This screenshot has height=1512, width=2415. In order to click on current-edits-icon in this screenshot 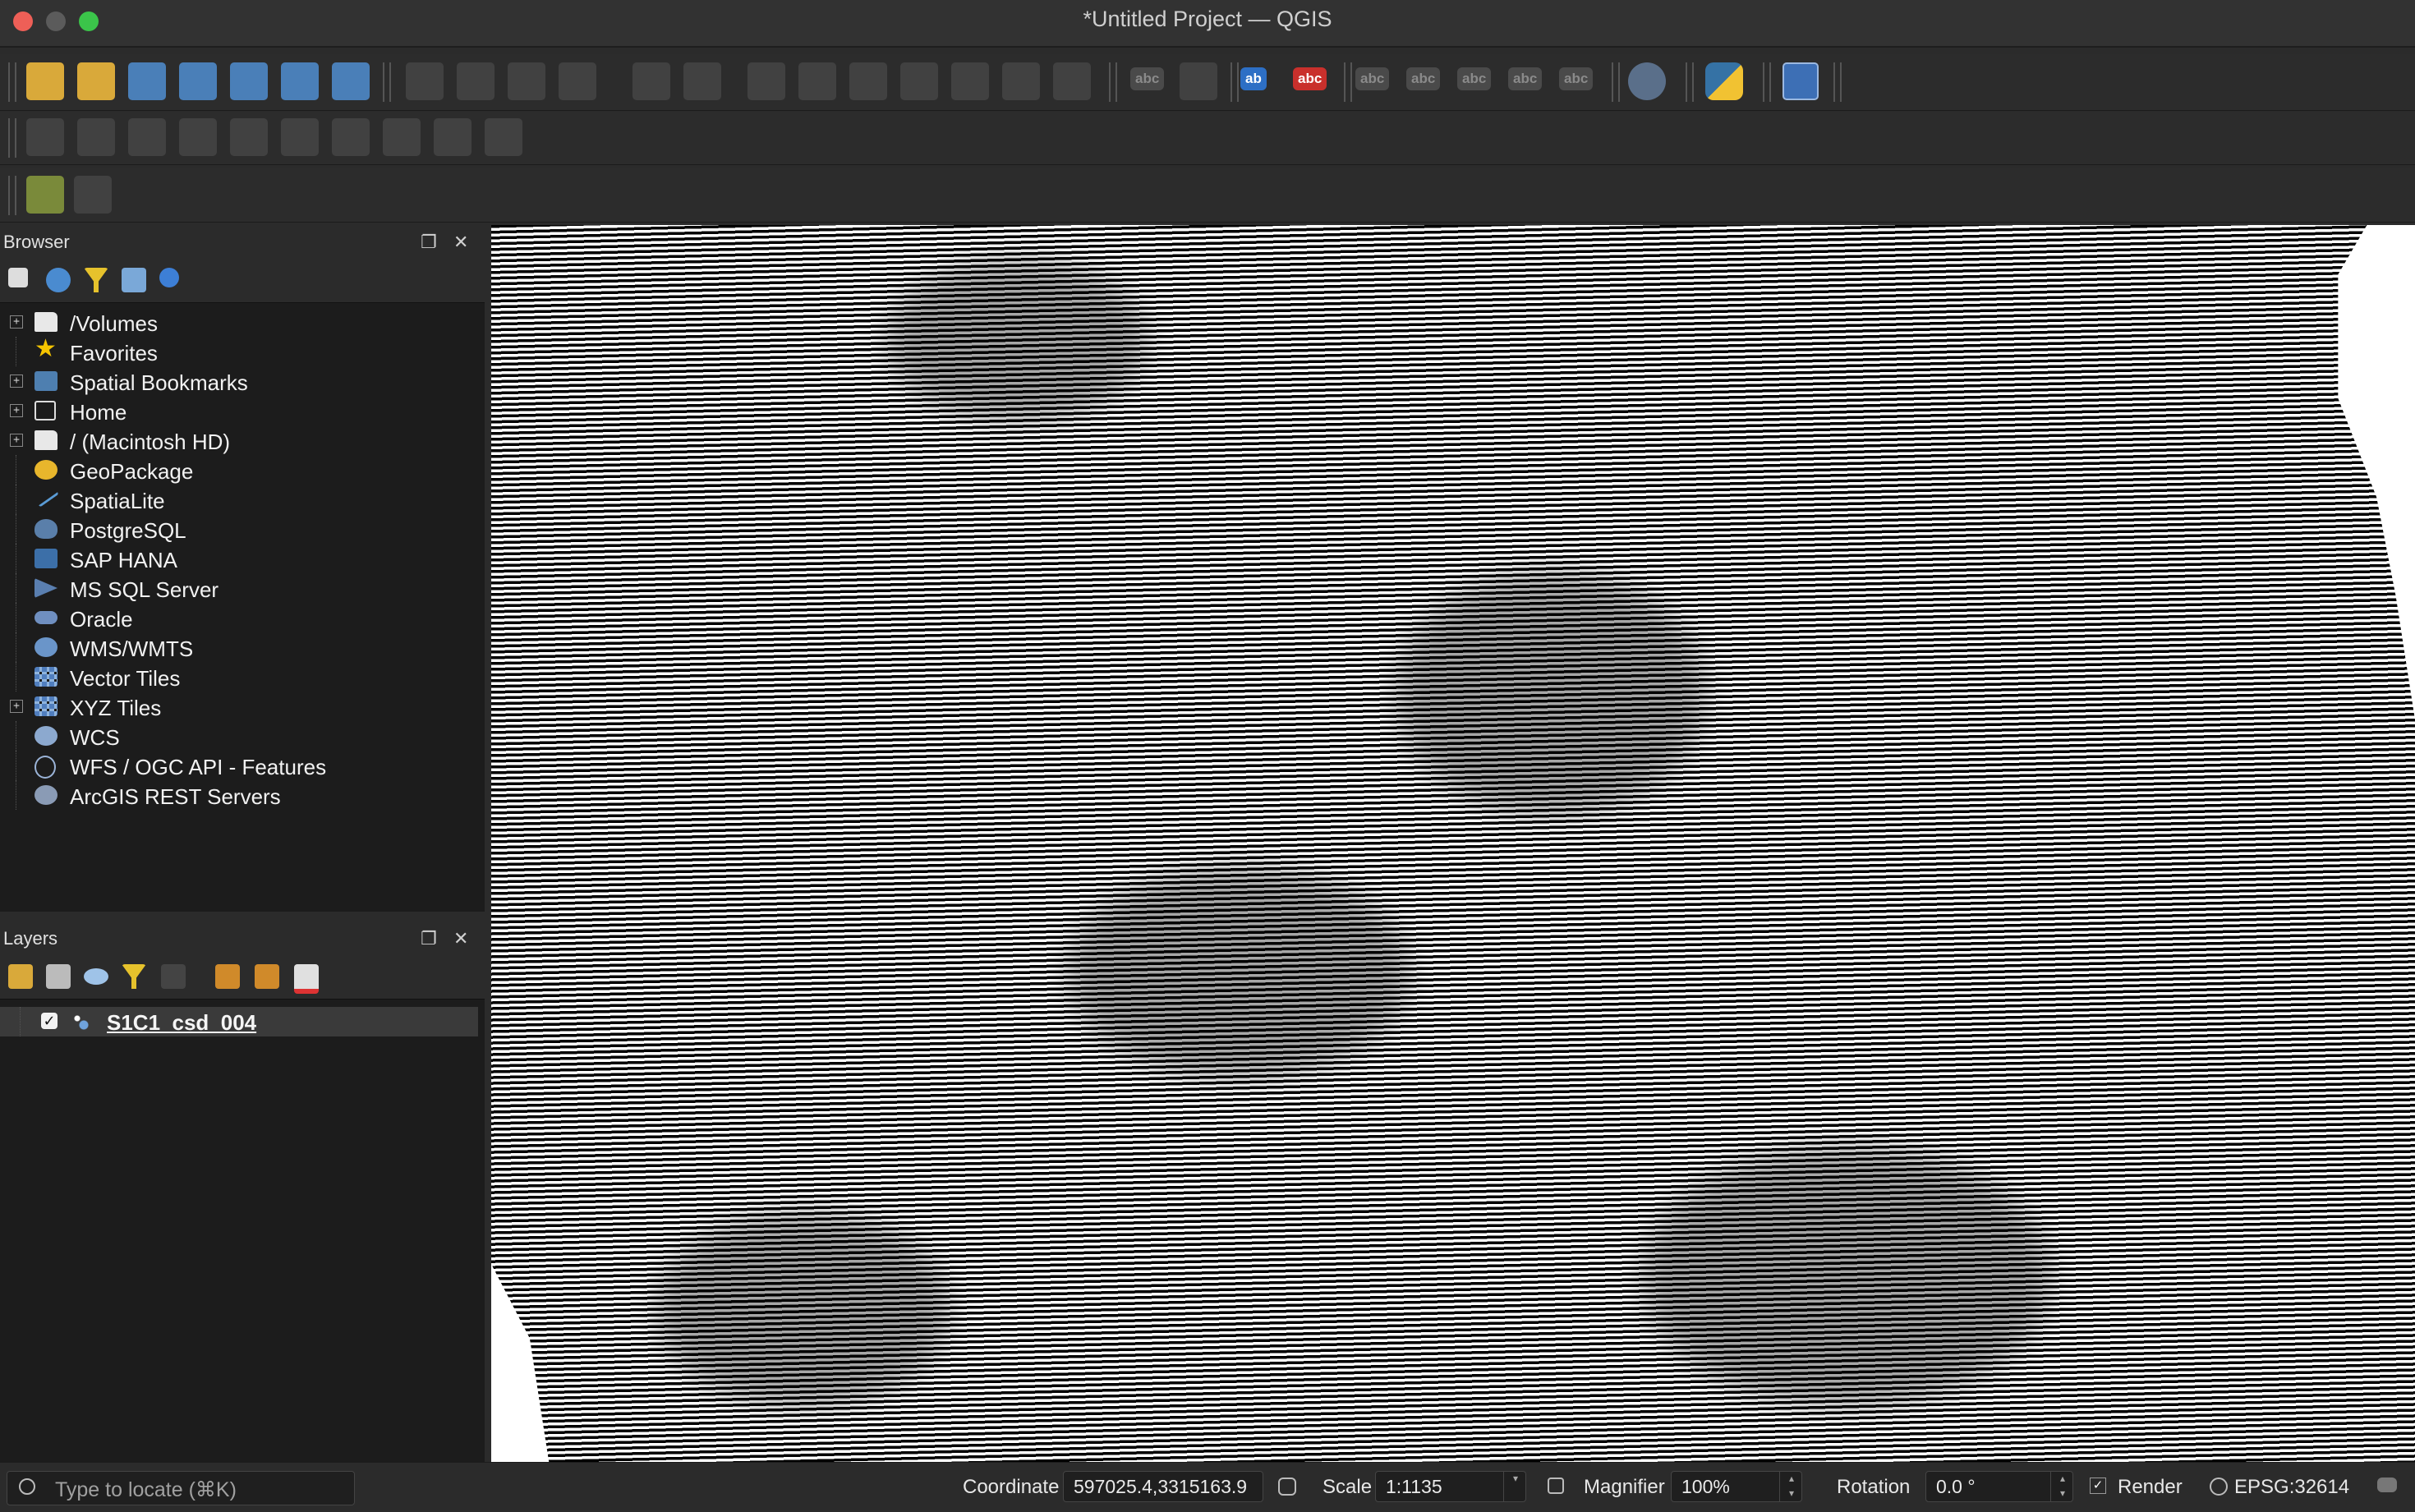, I will do `click(425, 81)`.